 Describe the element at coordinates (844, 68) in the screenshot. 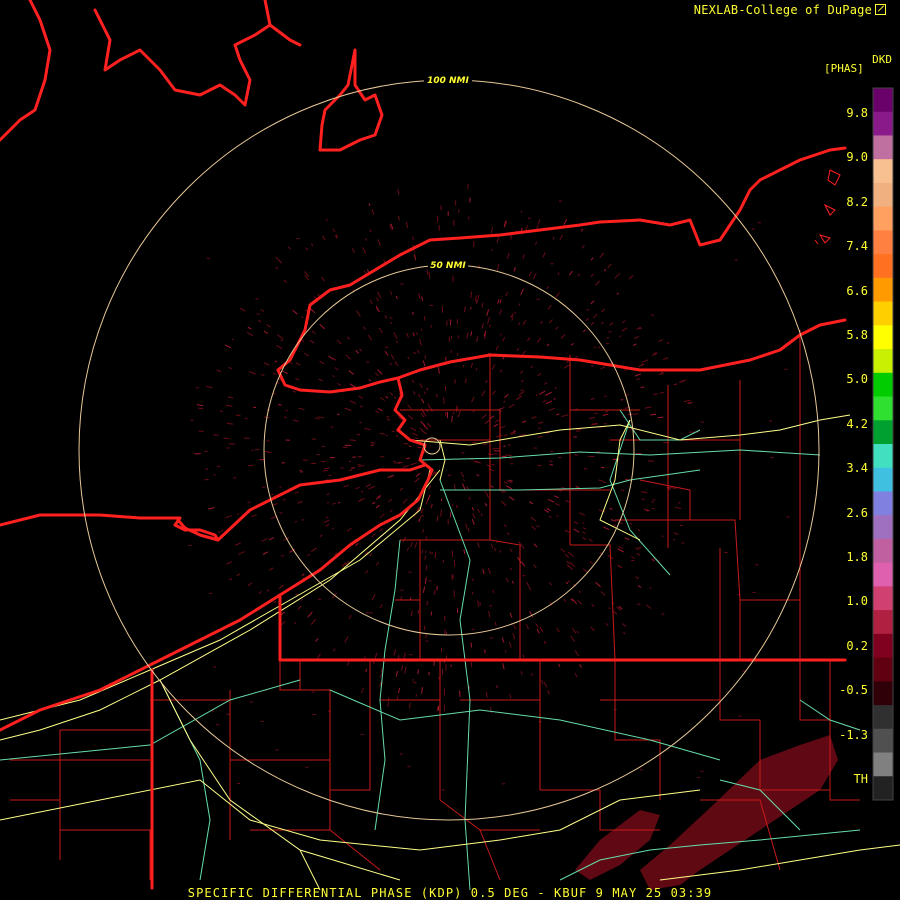

I see `unit-label: [PHAS]` at that location.